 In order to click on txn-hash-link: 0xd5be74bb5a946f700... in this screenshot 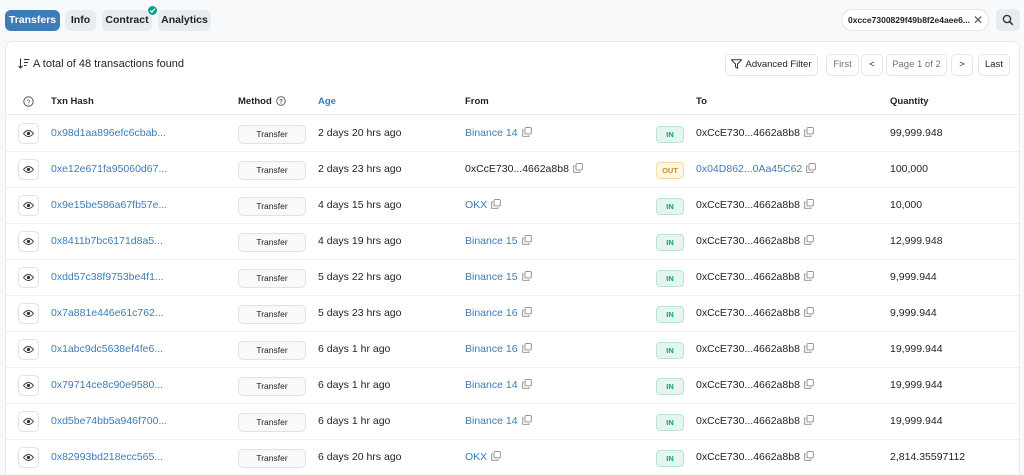, I will do `click(109, 421)`.